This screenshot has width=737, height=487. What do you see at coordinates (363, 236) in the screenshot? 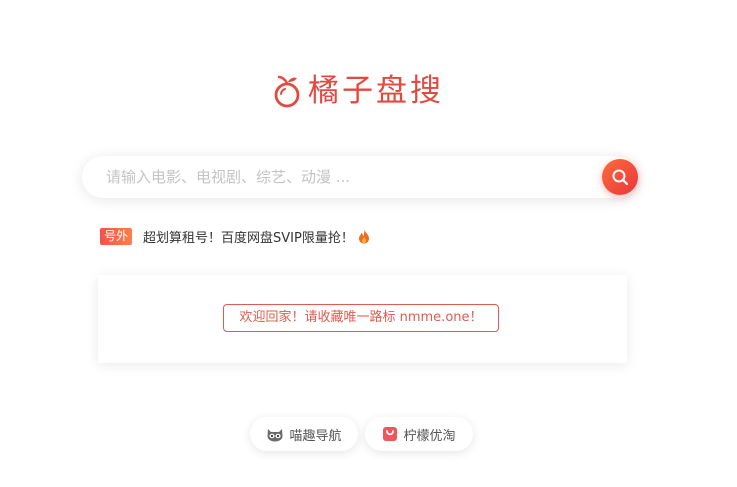
I see `fire-icon` at bounding box center [363, 236].